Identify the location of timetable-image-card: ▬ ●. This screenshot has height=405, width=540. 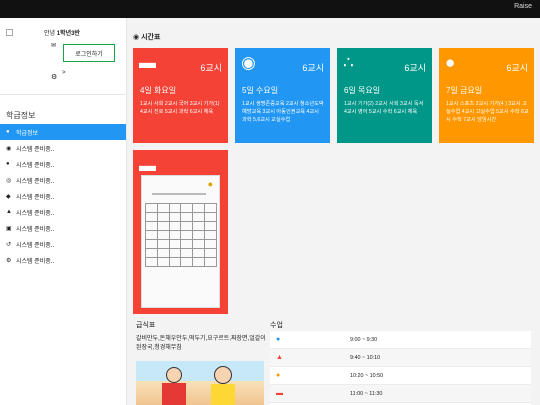
(180, 232).